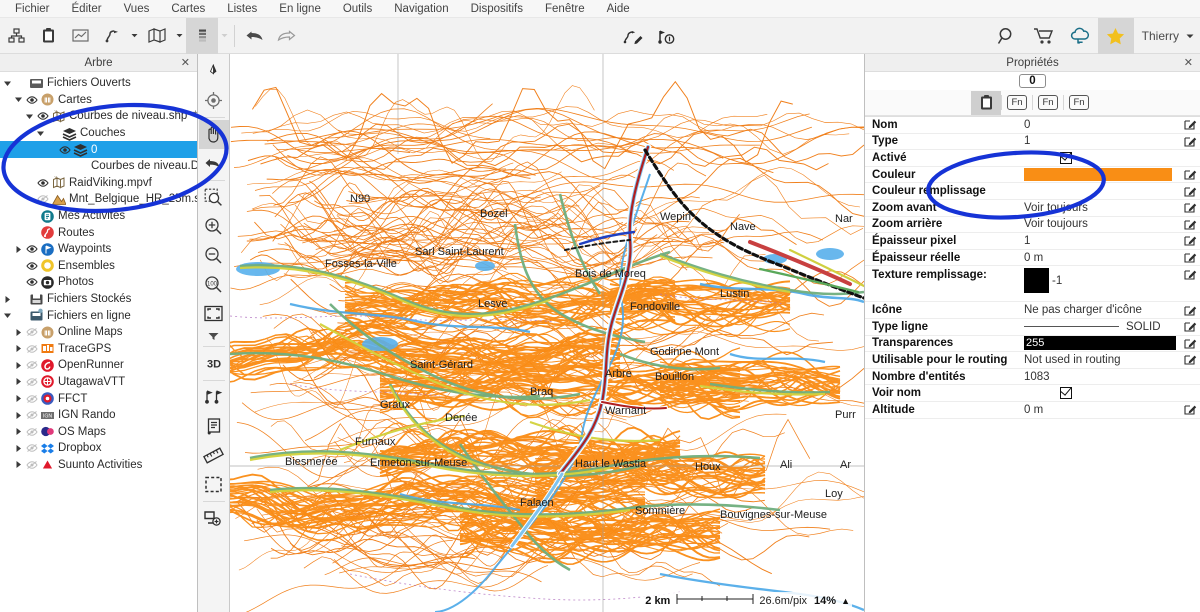 The width and height of the screenshot is (1200, 612). Describe the element at coordinates (157, 36) in the screenshot. I see `map-icon` at that location.